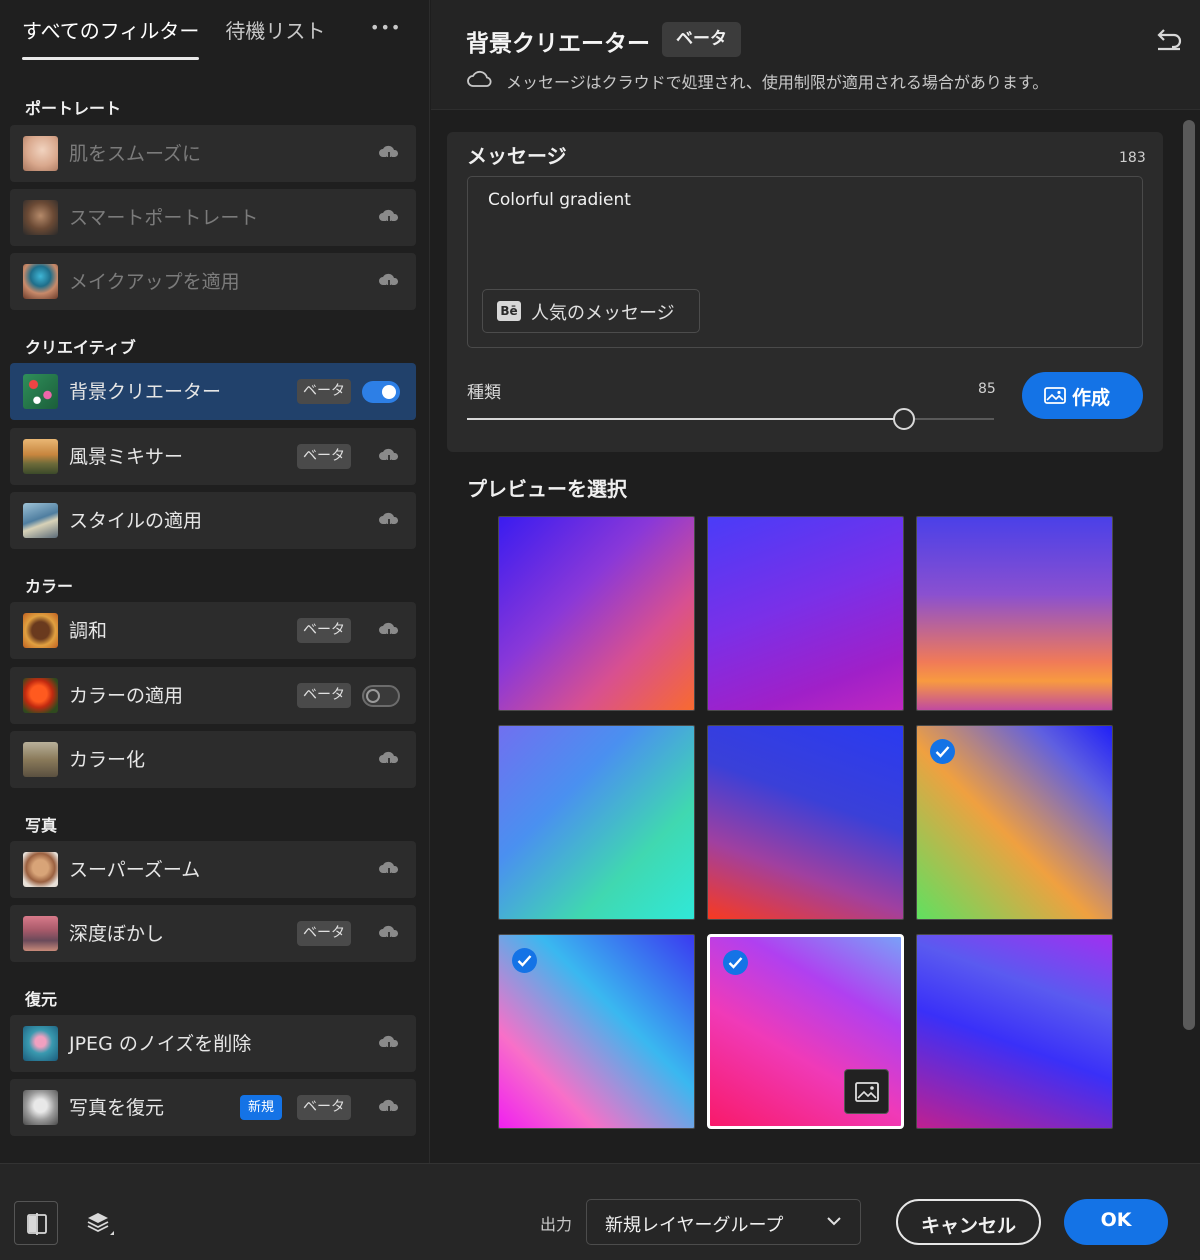  I want to click on filter-label: 調和, so click(88, 631).